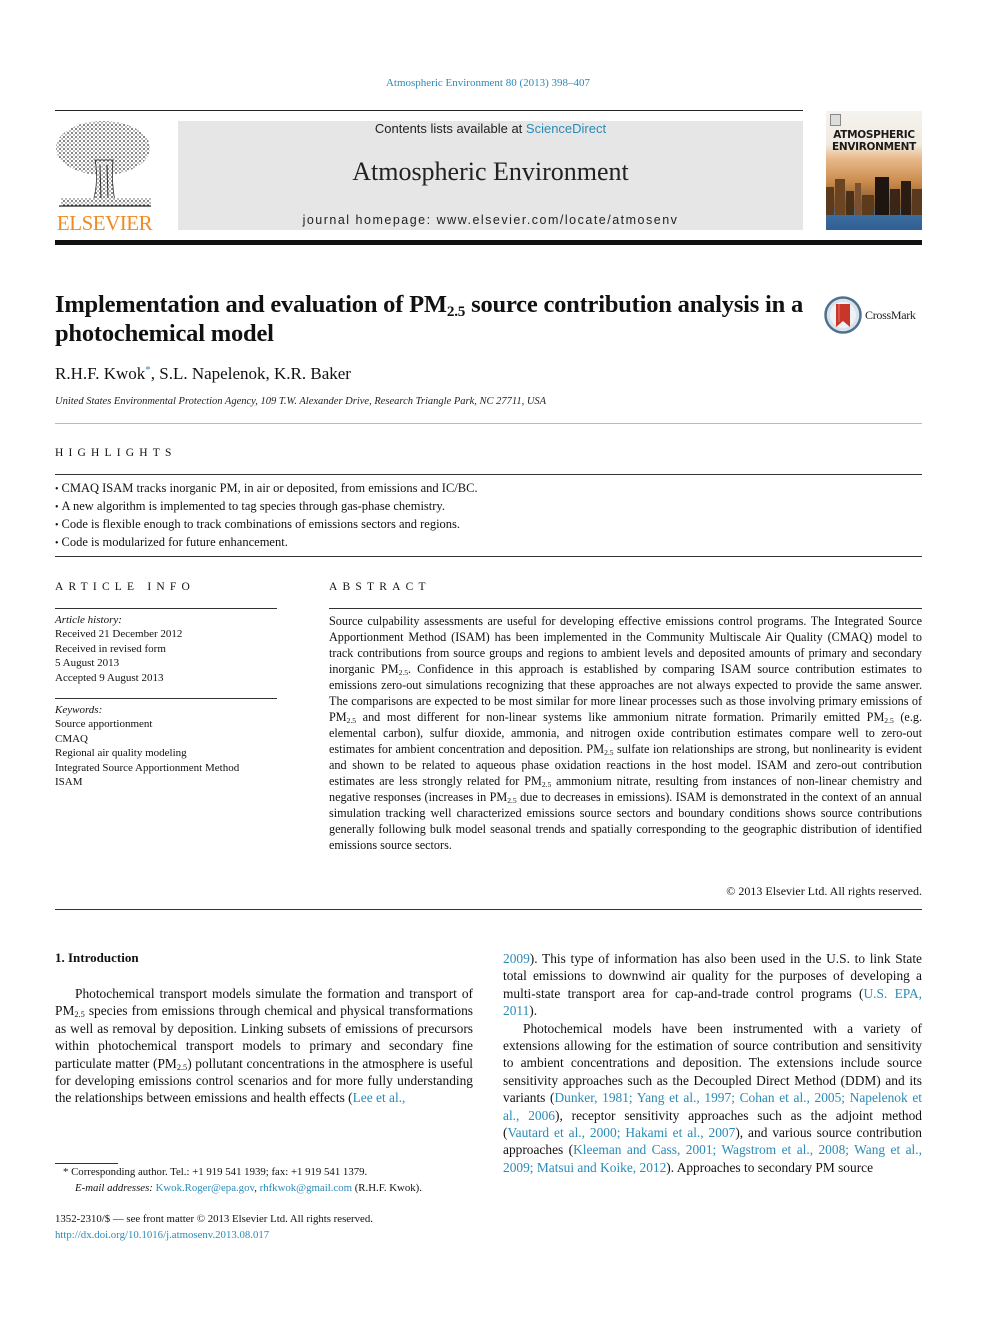 This screenshot has width=992, height=1323. I want to click on journal-cover: ATMOSPHERIC ENVIRONMENT, so click(874, 170).